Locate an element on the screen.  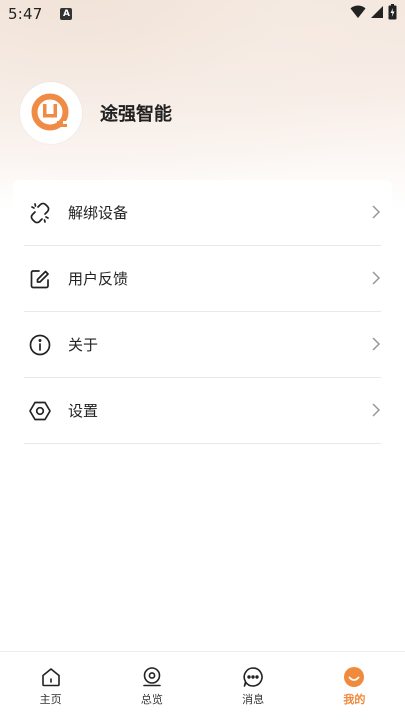
tab-home: 主页 is located at coordinates (50, 686).